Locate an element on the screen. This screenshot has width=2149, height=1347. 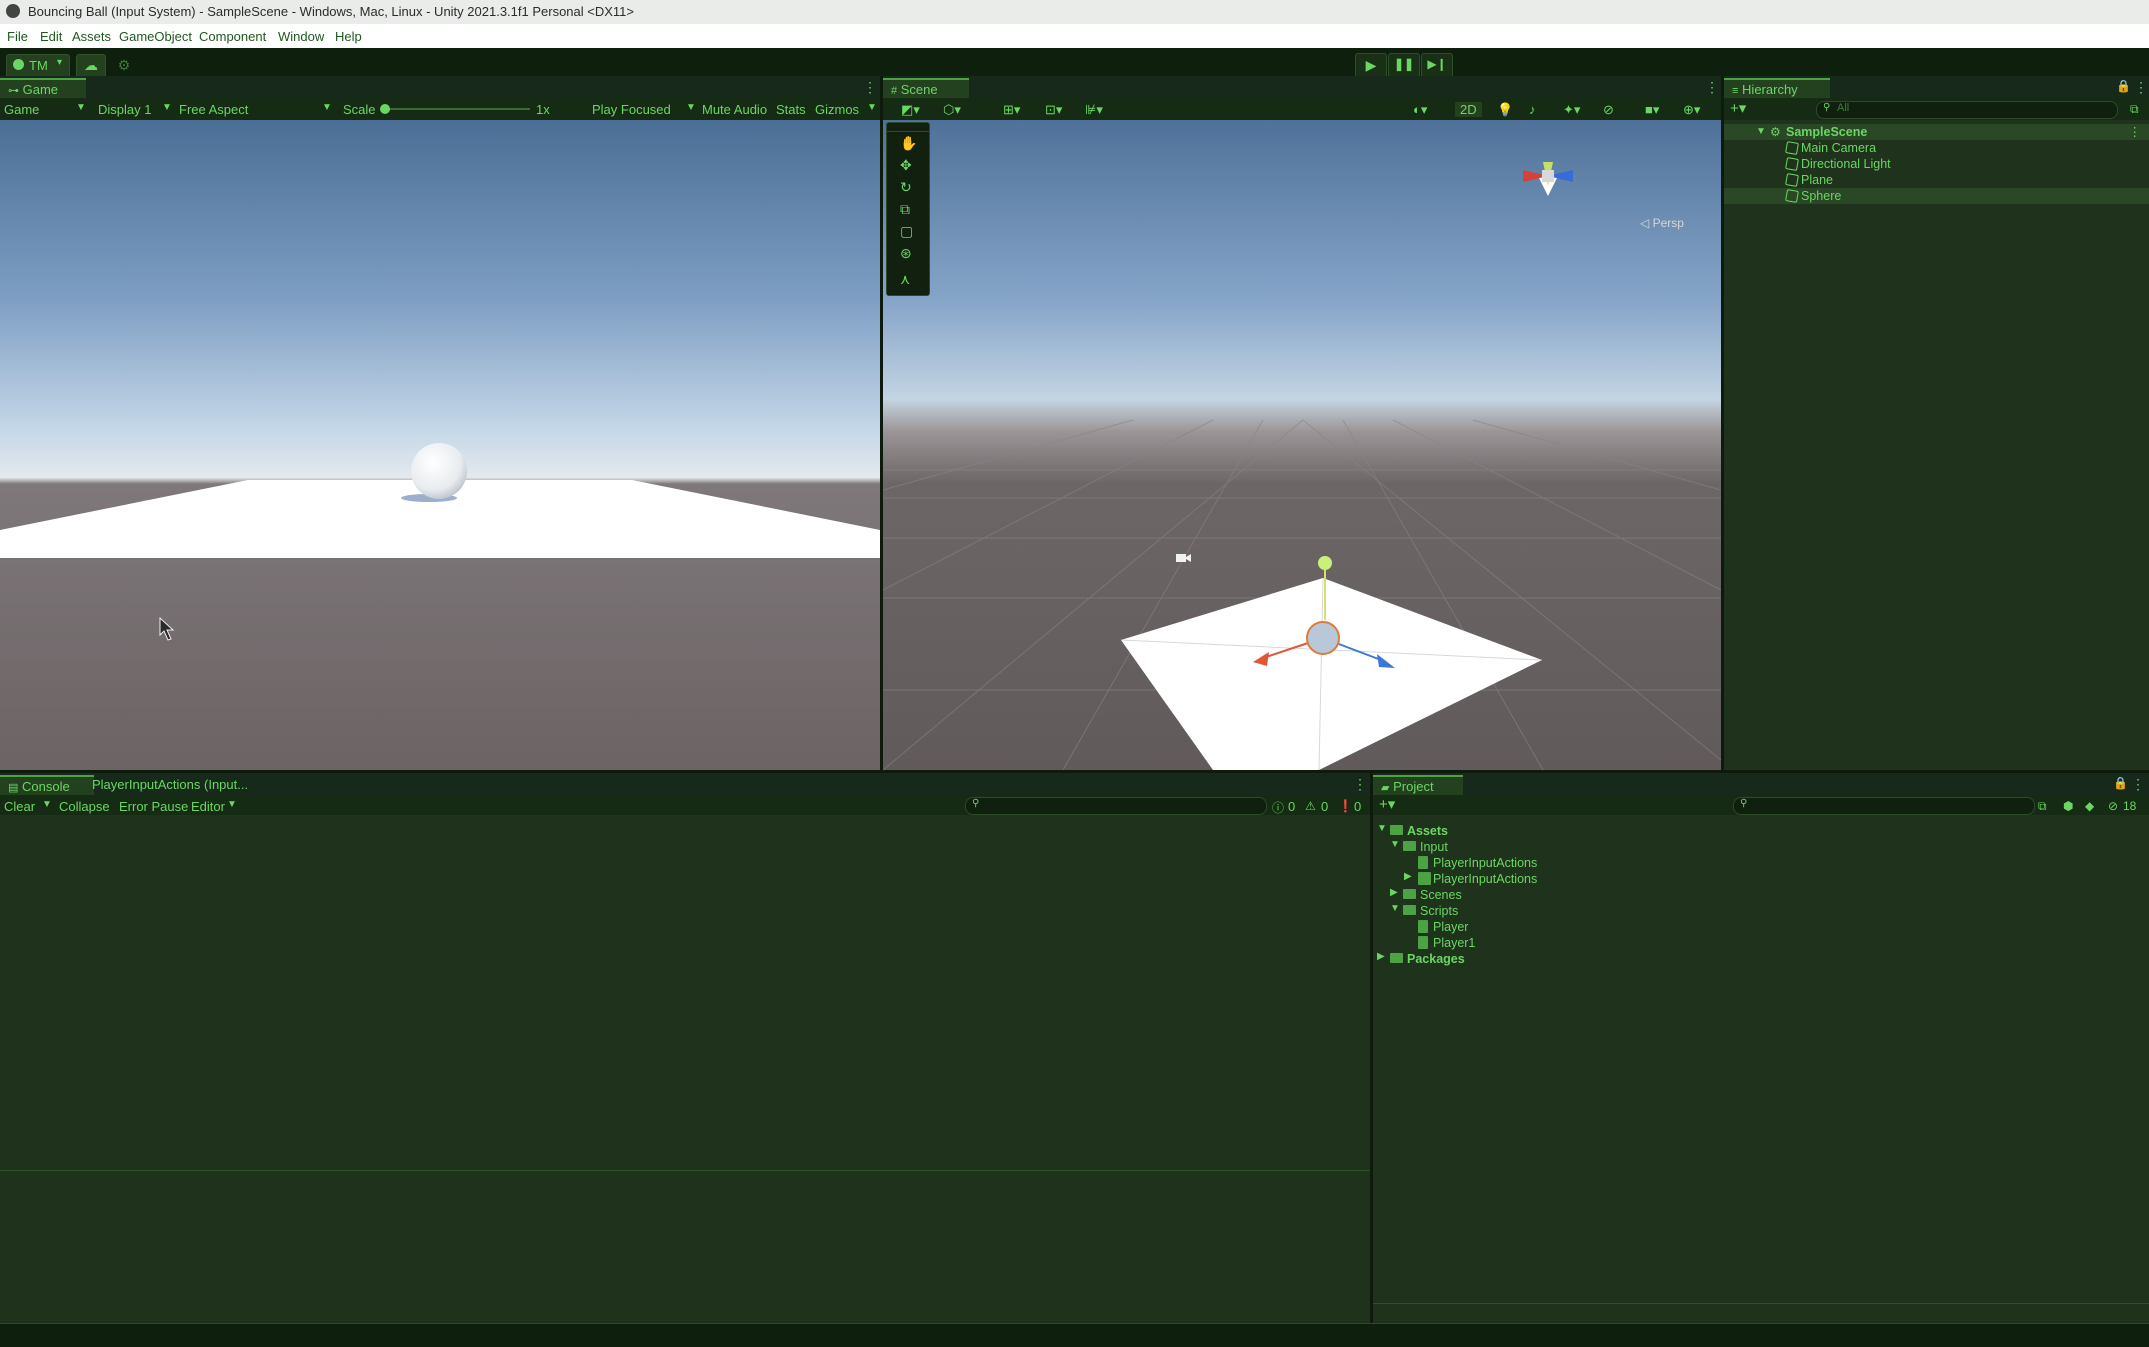
tool-palette-handle is located at coordinates (908, 127).